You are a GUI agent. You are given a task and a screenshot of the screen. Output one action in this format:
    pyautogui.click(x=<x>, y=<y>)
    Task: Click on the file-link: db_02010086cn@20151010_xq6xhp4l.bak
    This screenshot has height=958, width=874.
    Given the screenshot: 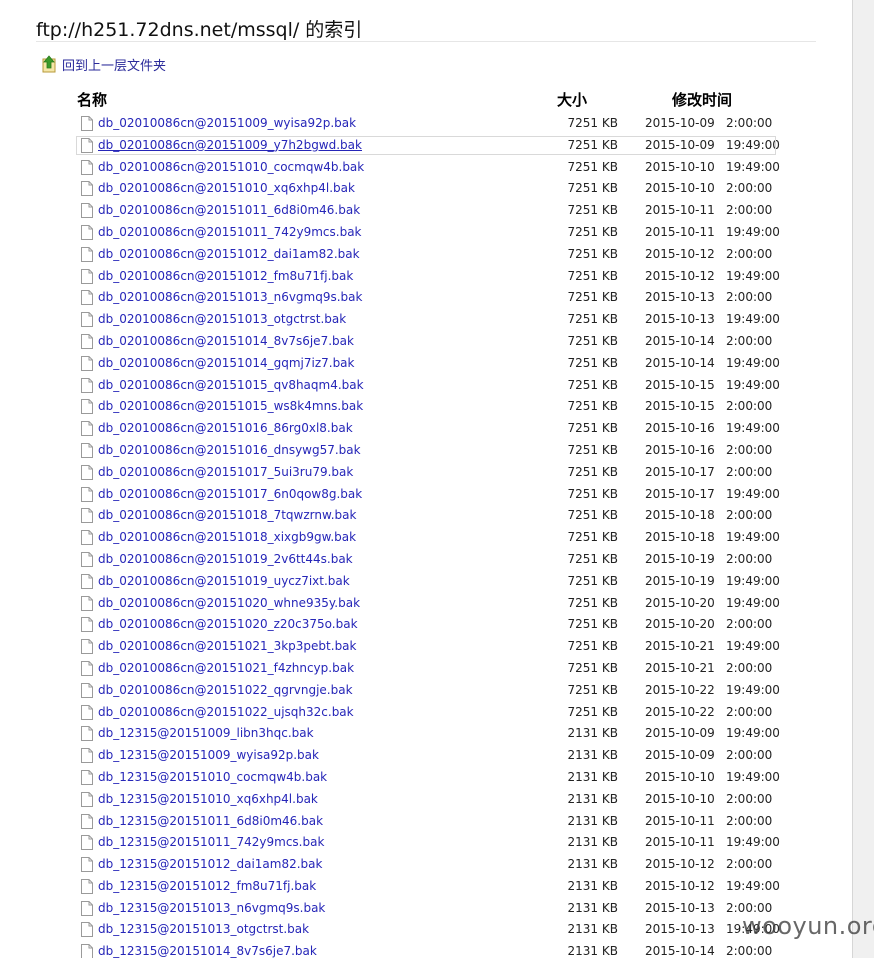 What is the action you would take?
    pyautogui.click(x=226, y=189)
    